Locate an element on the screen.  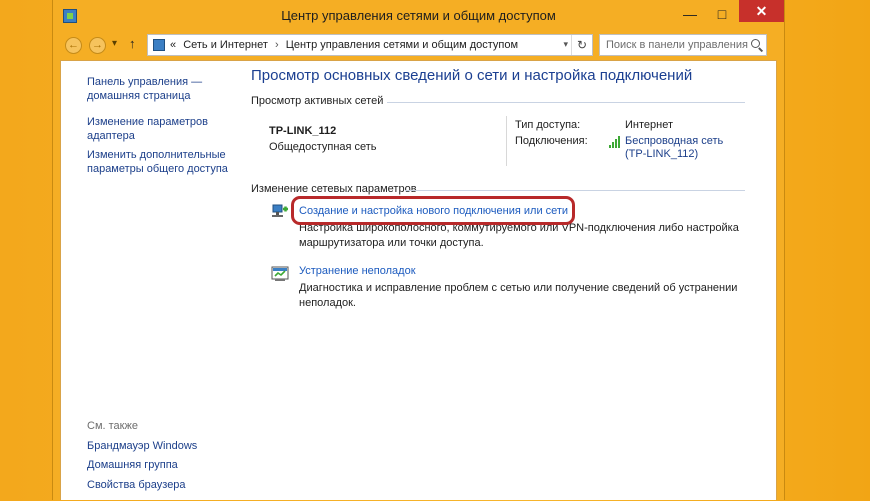
up-button: ↑ is located at coordinates (132, 43).